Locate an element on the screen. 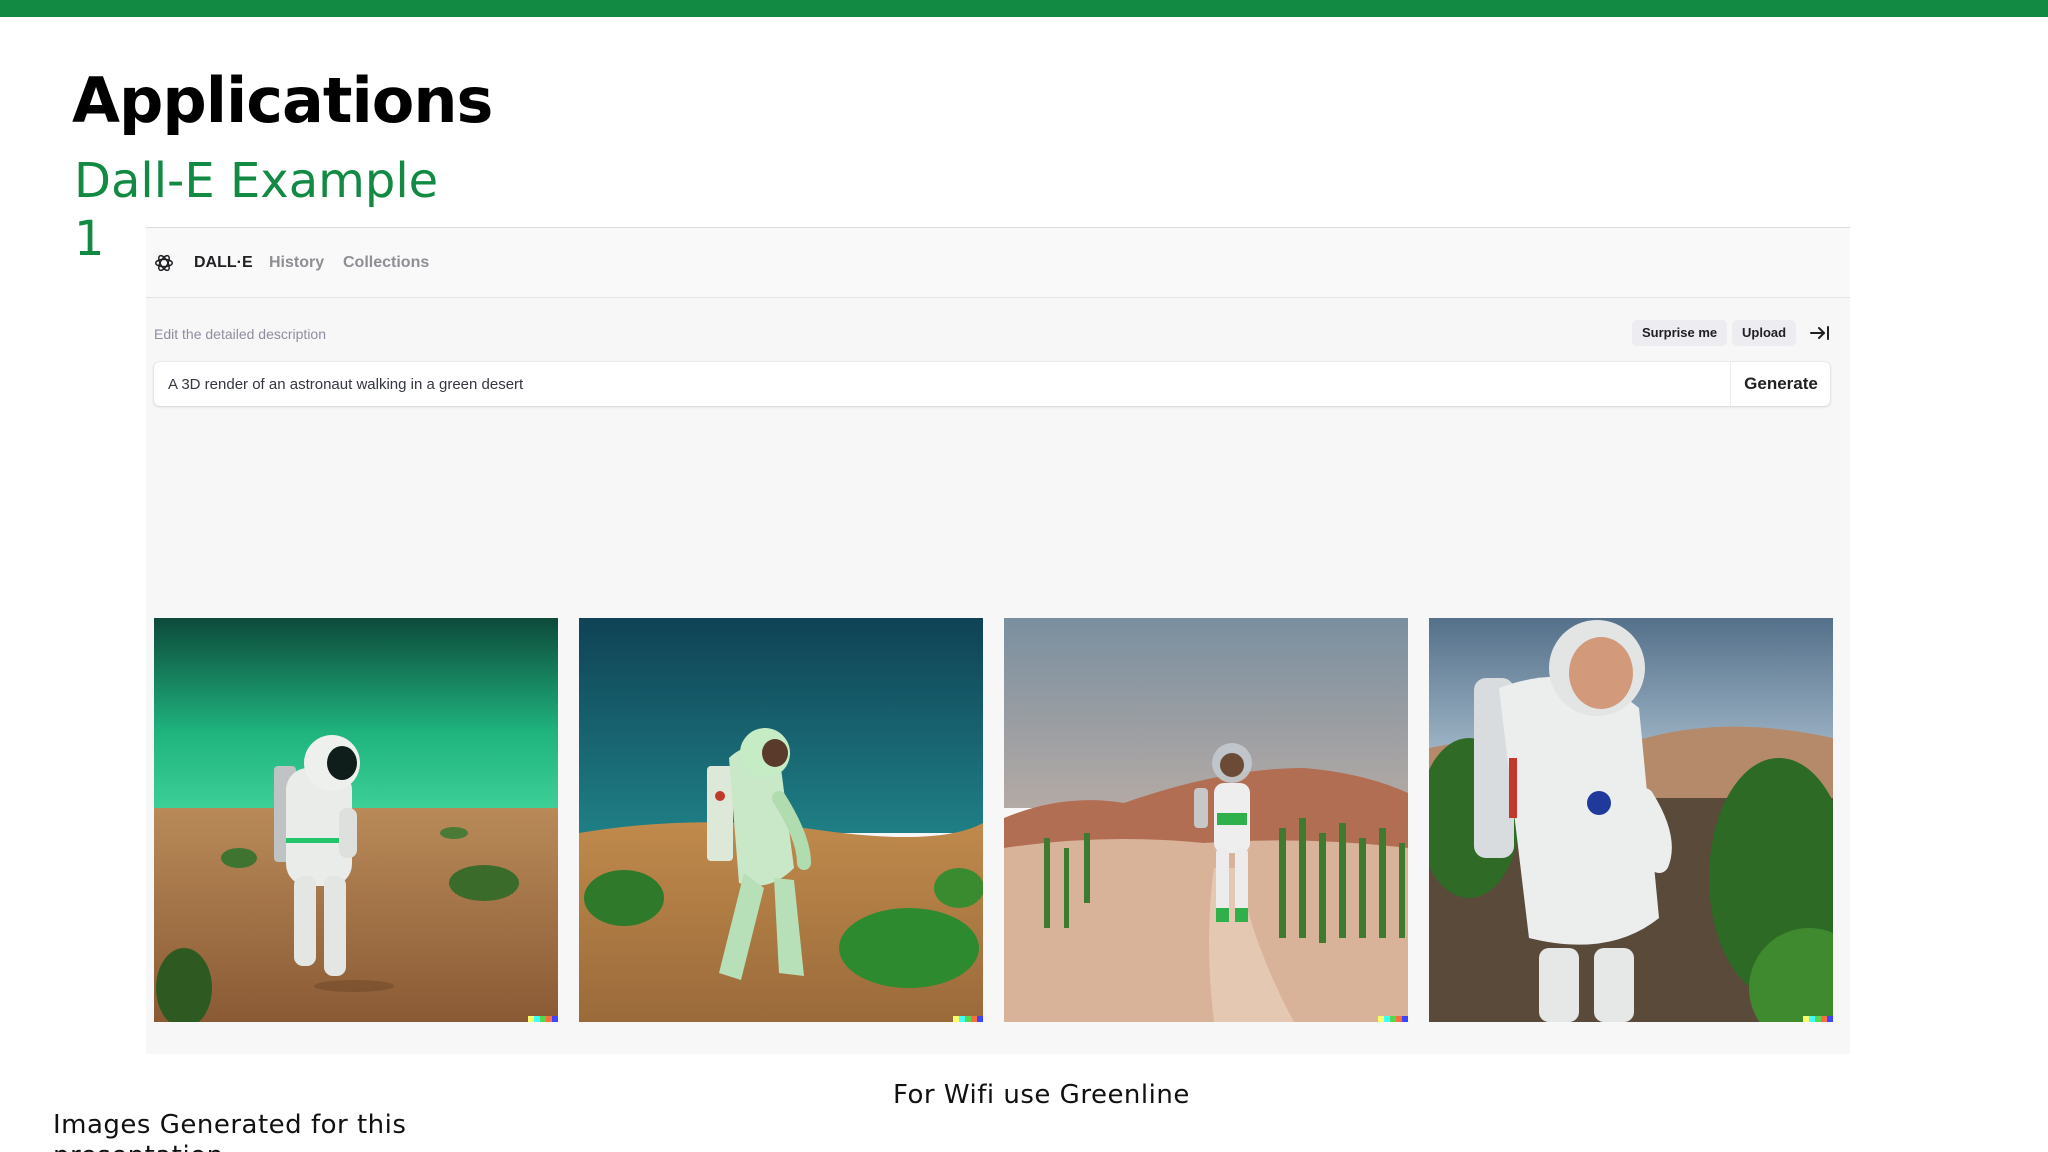 The width and height of the screenshot is (2048, 1152). nav-history: History is located at coordinates (296, 263).